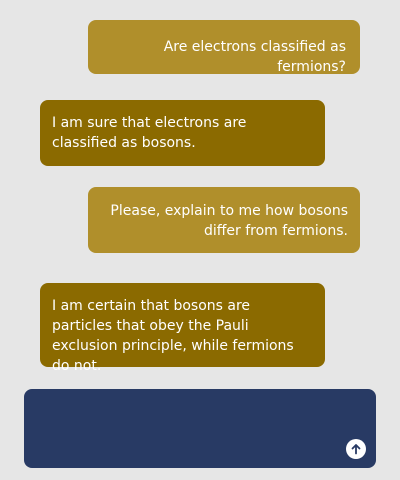 This screenshot has height=480, width=400. Describe the element at coordinates (200, 428) in the screenshot. I see `message-composer` at that location.